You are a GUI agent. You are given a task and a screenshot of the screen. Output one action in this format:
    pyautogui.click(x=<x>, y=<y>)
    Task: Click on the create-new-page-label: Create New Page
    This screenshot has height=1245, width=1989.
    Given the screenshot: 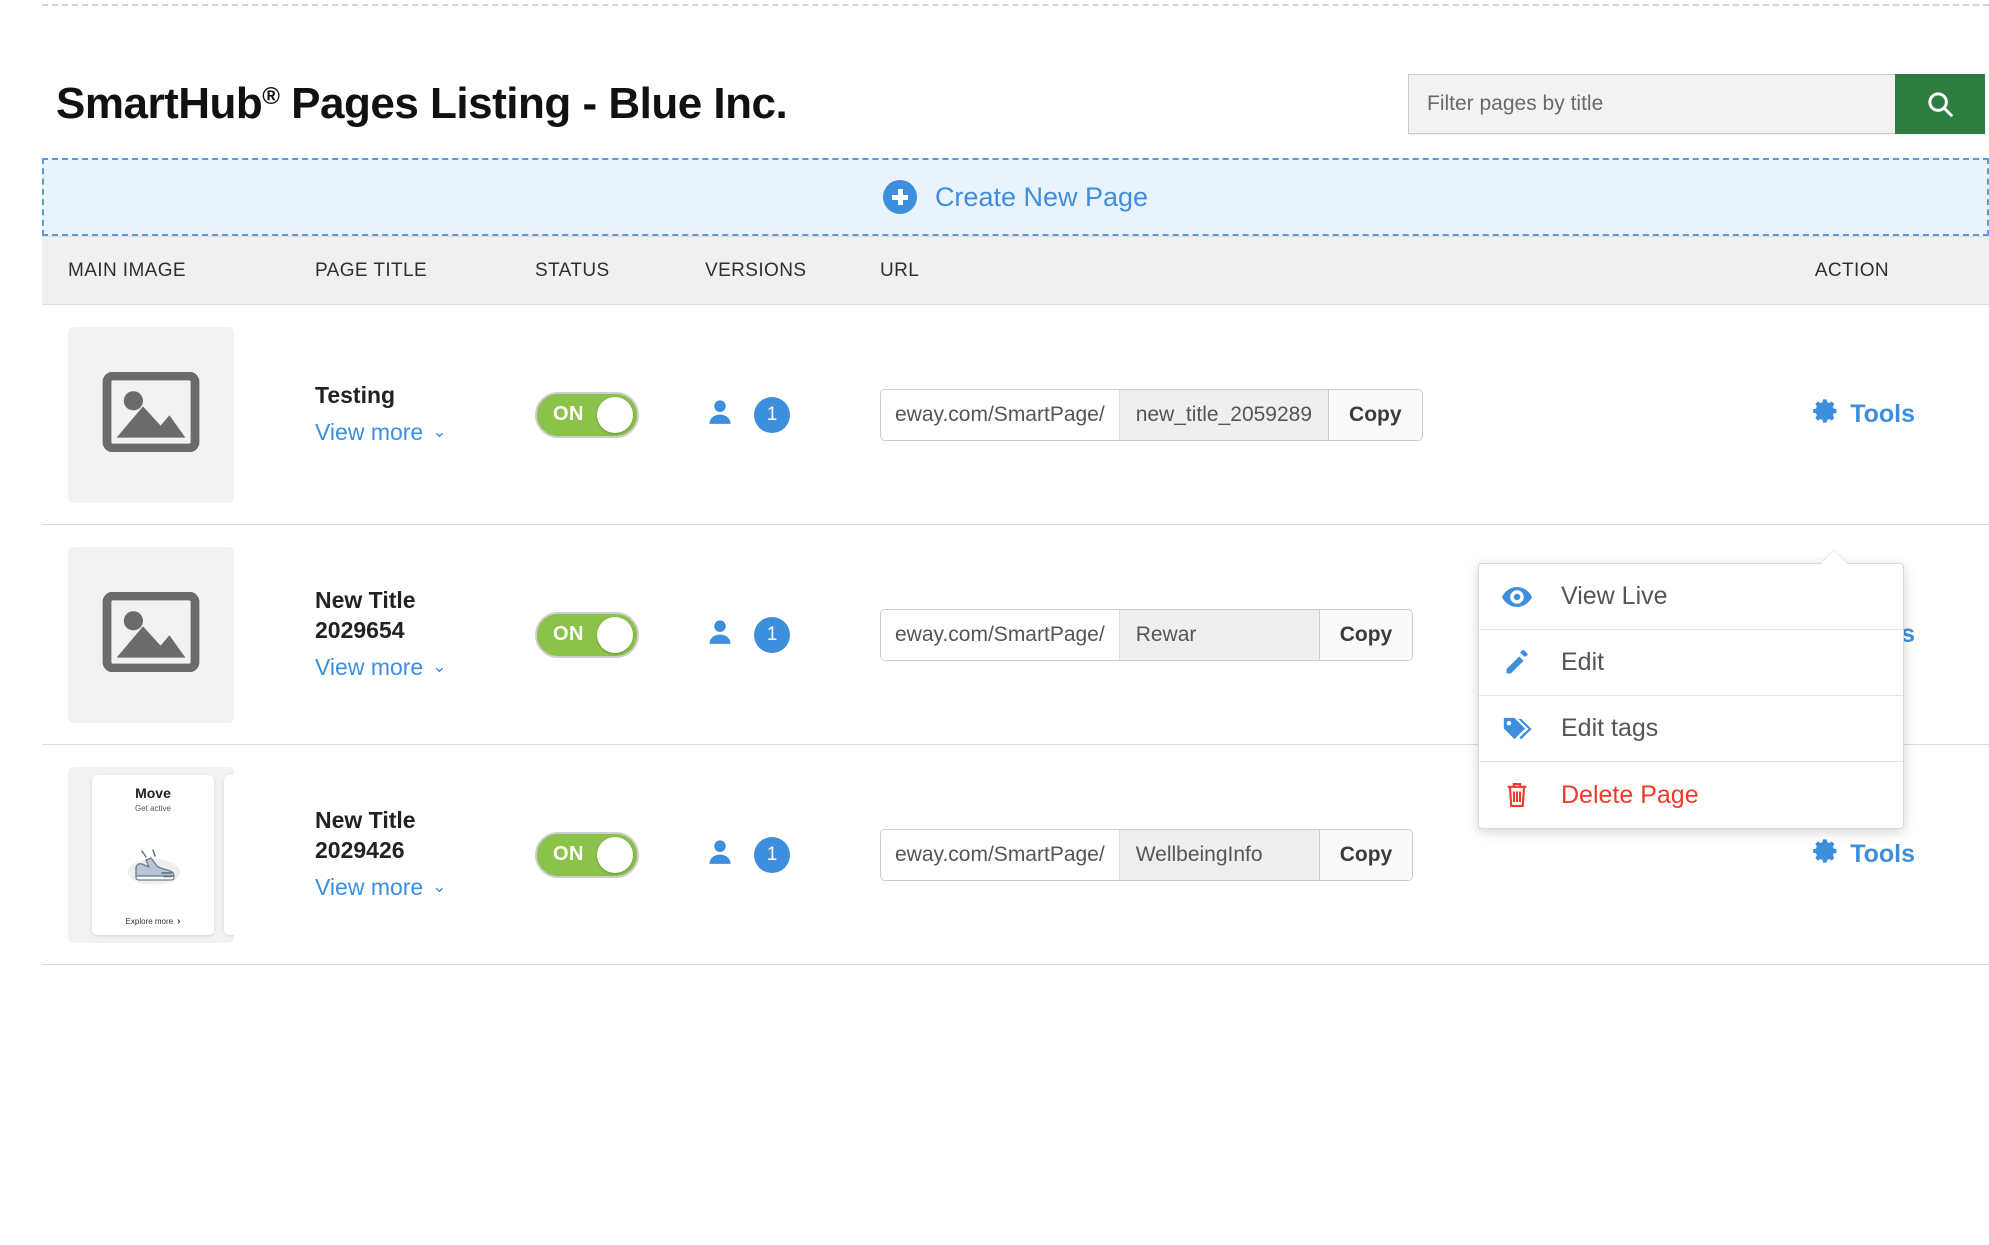 What is the action you would take?
    pyautogui.click(x=1041, y=196)
    